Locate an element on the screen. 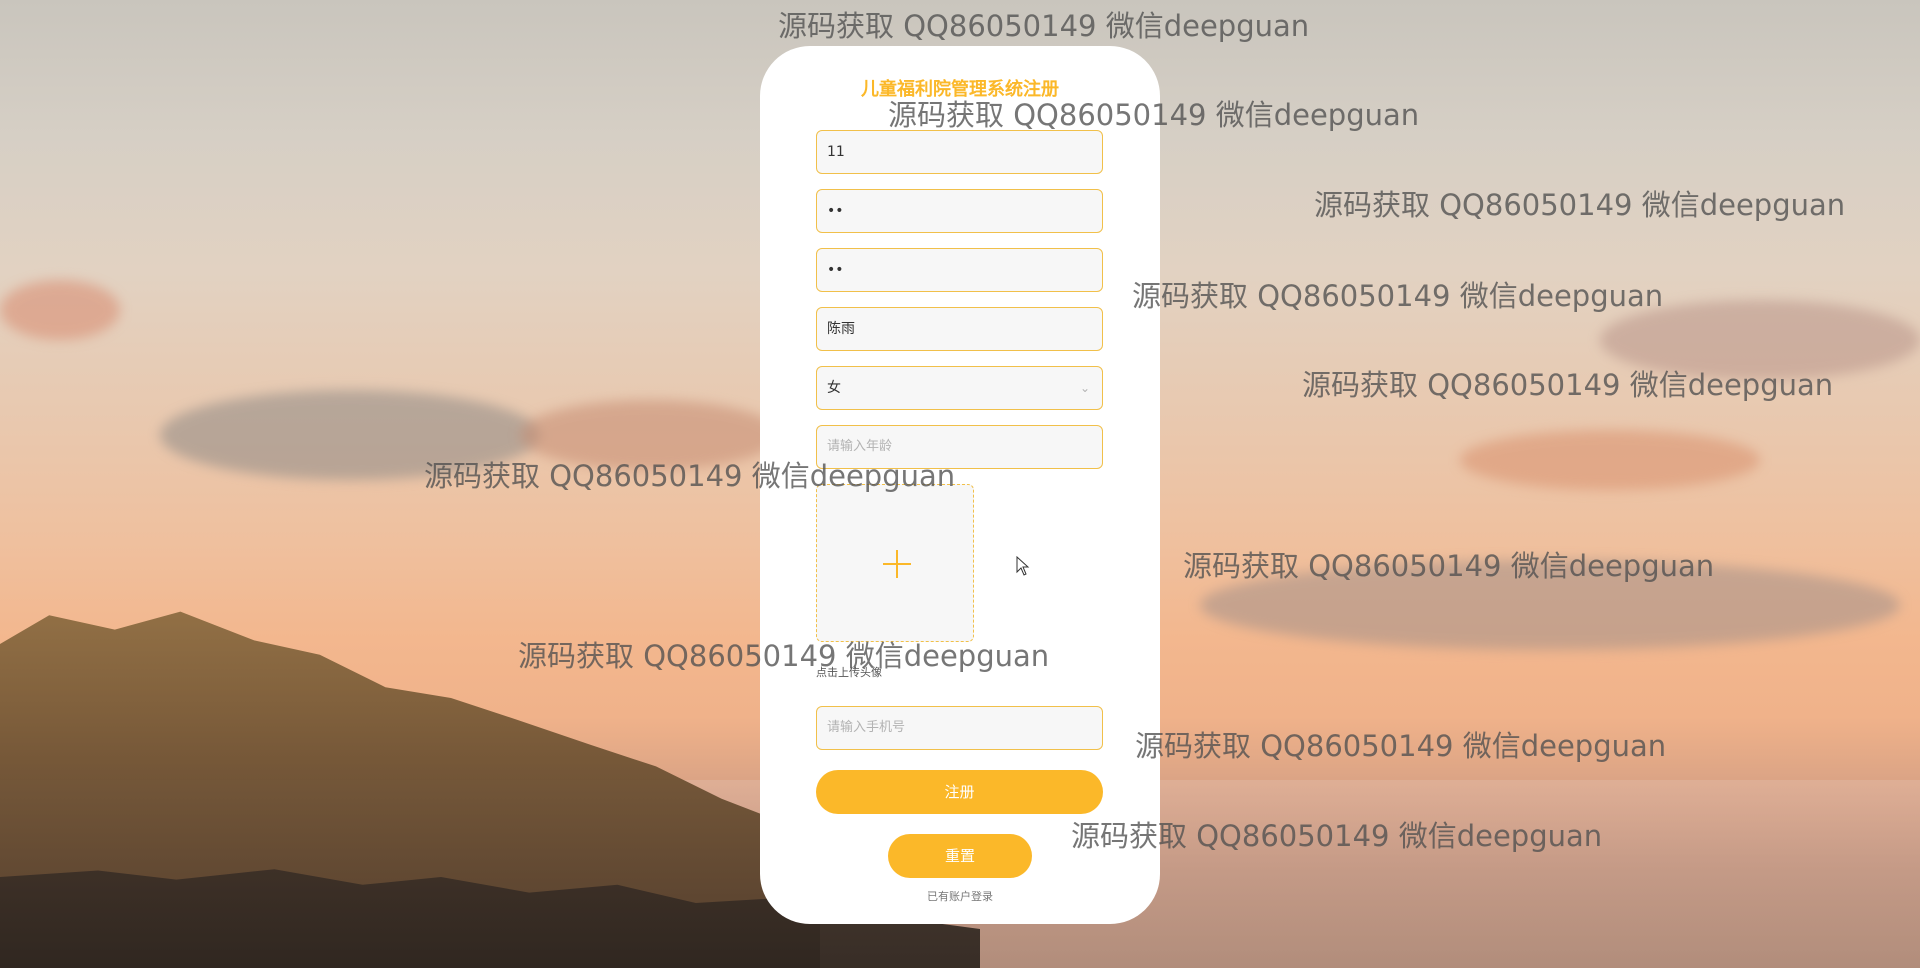 This screenshot has height=968, width=1920. login-link: 已有账户登录 is located at coordinates (960, 896).